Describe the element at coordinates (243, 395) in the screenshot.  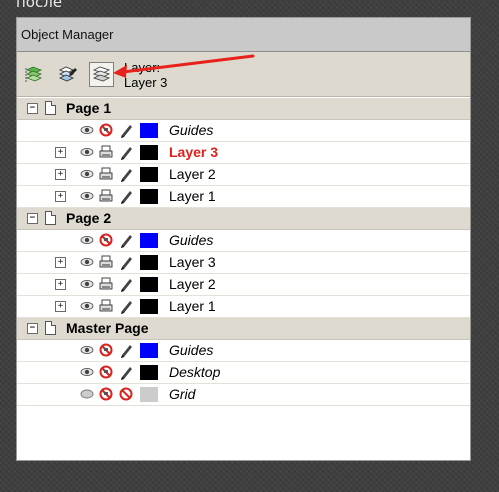
I see `layer-row: Grid` at that location.